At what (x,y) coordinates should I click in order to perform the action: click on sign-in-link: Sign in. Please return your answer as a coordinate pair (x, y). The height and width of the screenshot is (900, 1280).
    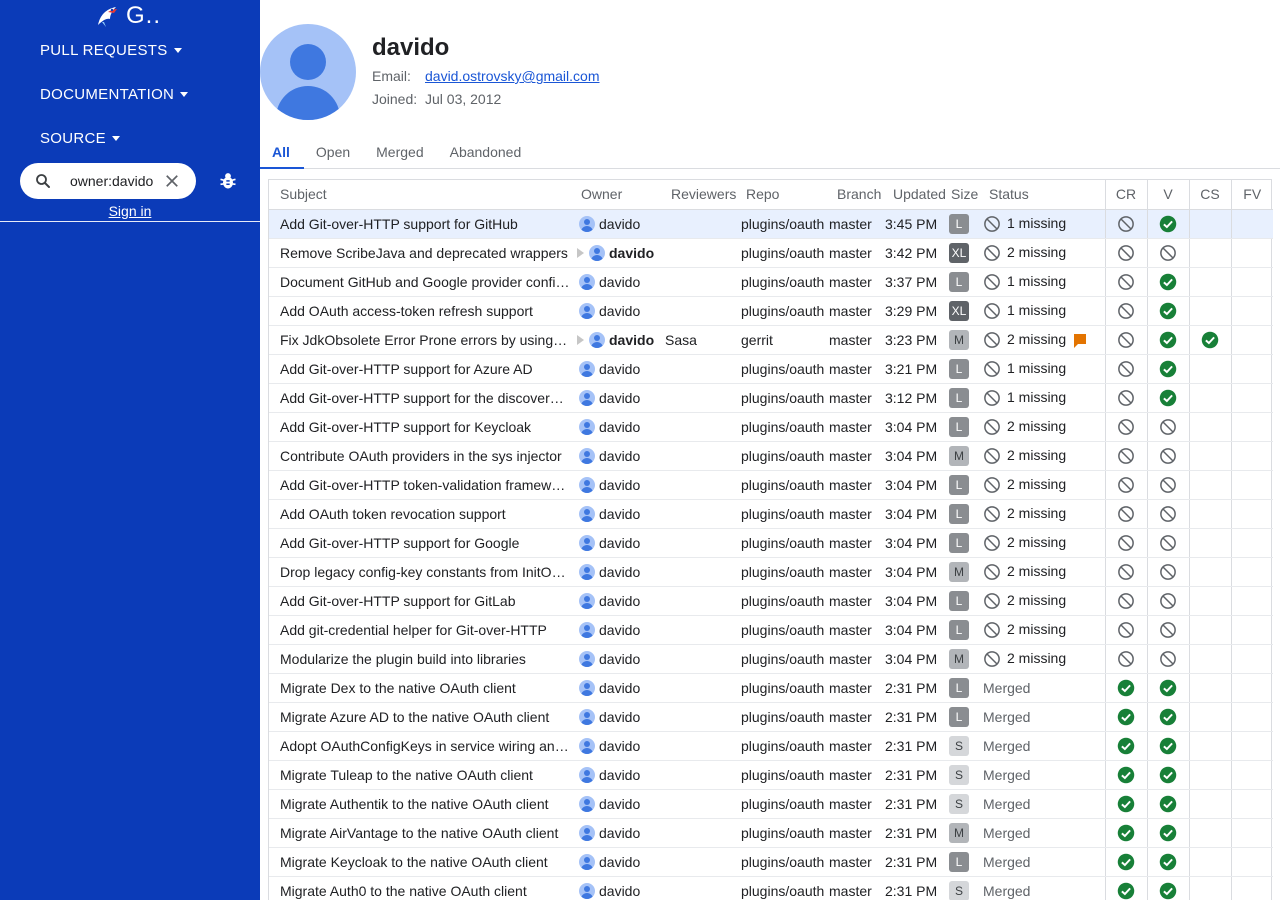
    Looking at the image, I should click on (130, 211).